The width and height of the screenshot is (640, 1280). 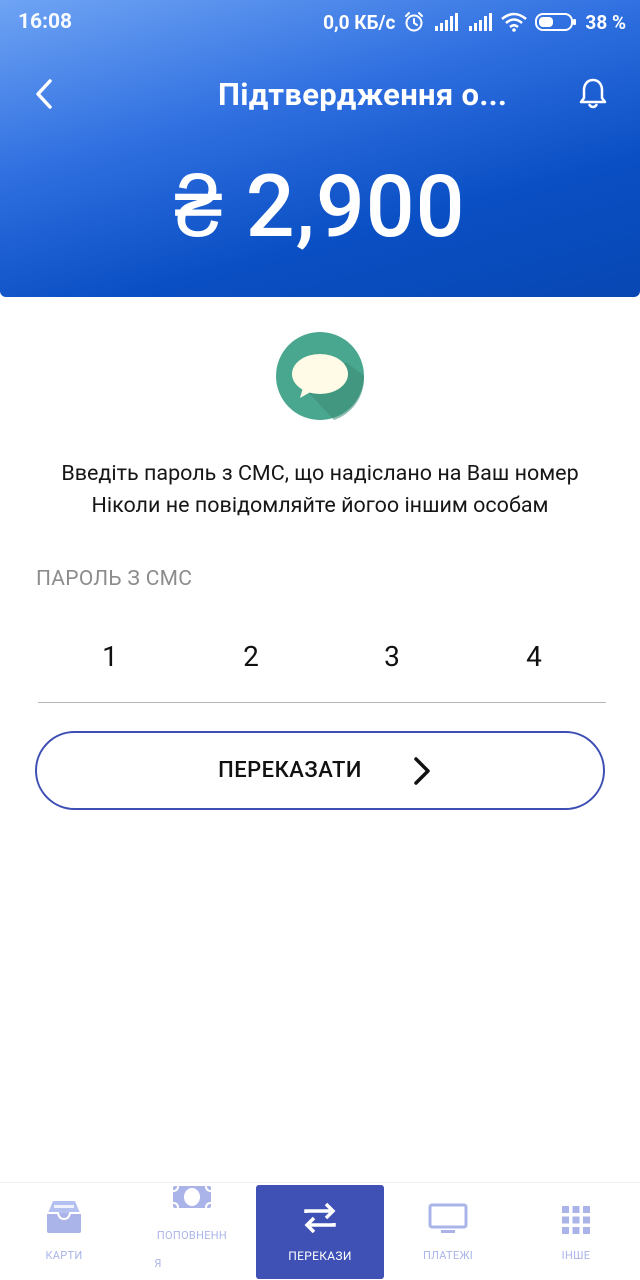 I want to click on notifications-button, so click(x=593, y=94).